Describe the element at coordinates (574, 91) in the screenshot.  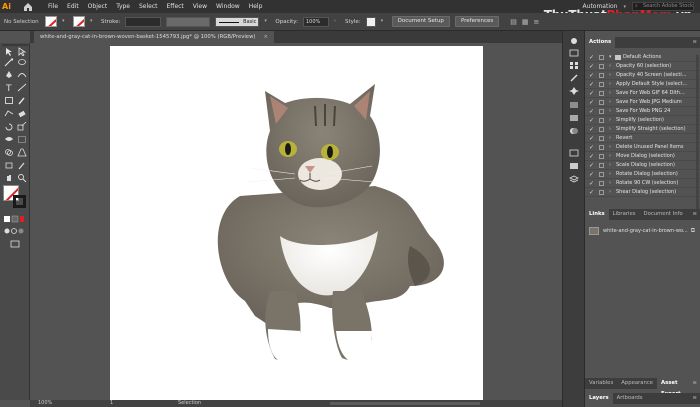
I see `symbols-panel-icon` at that location.